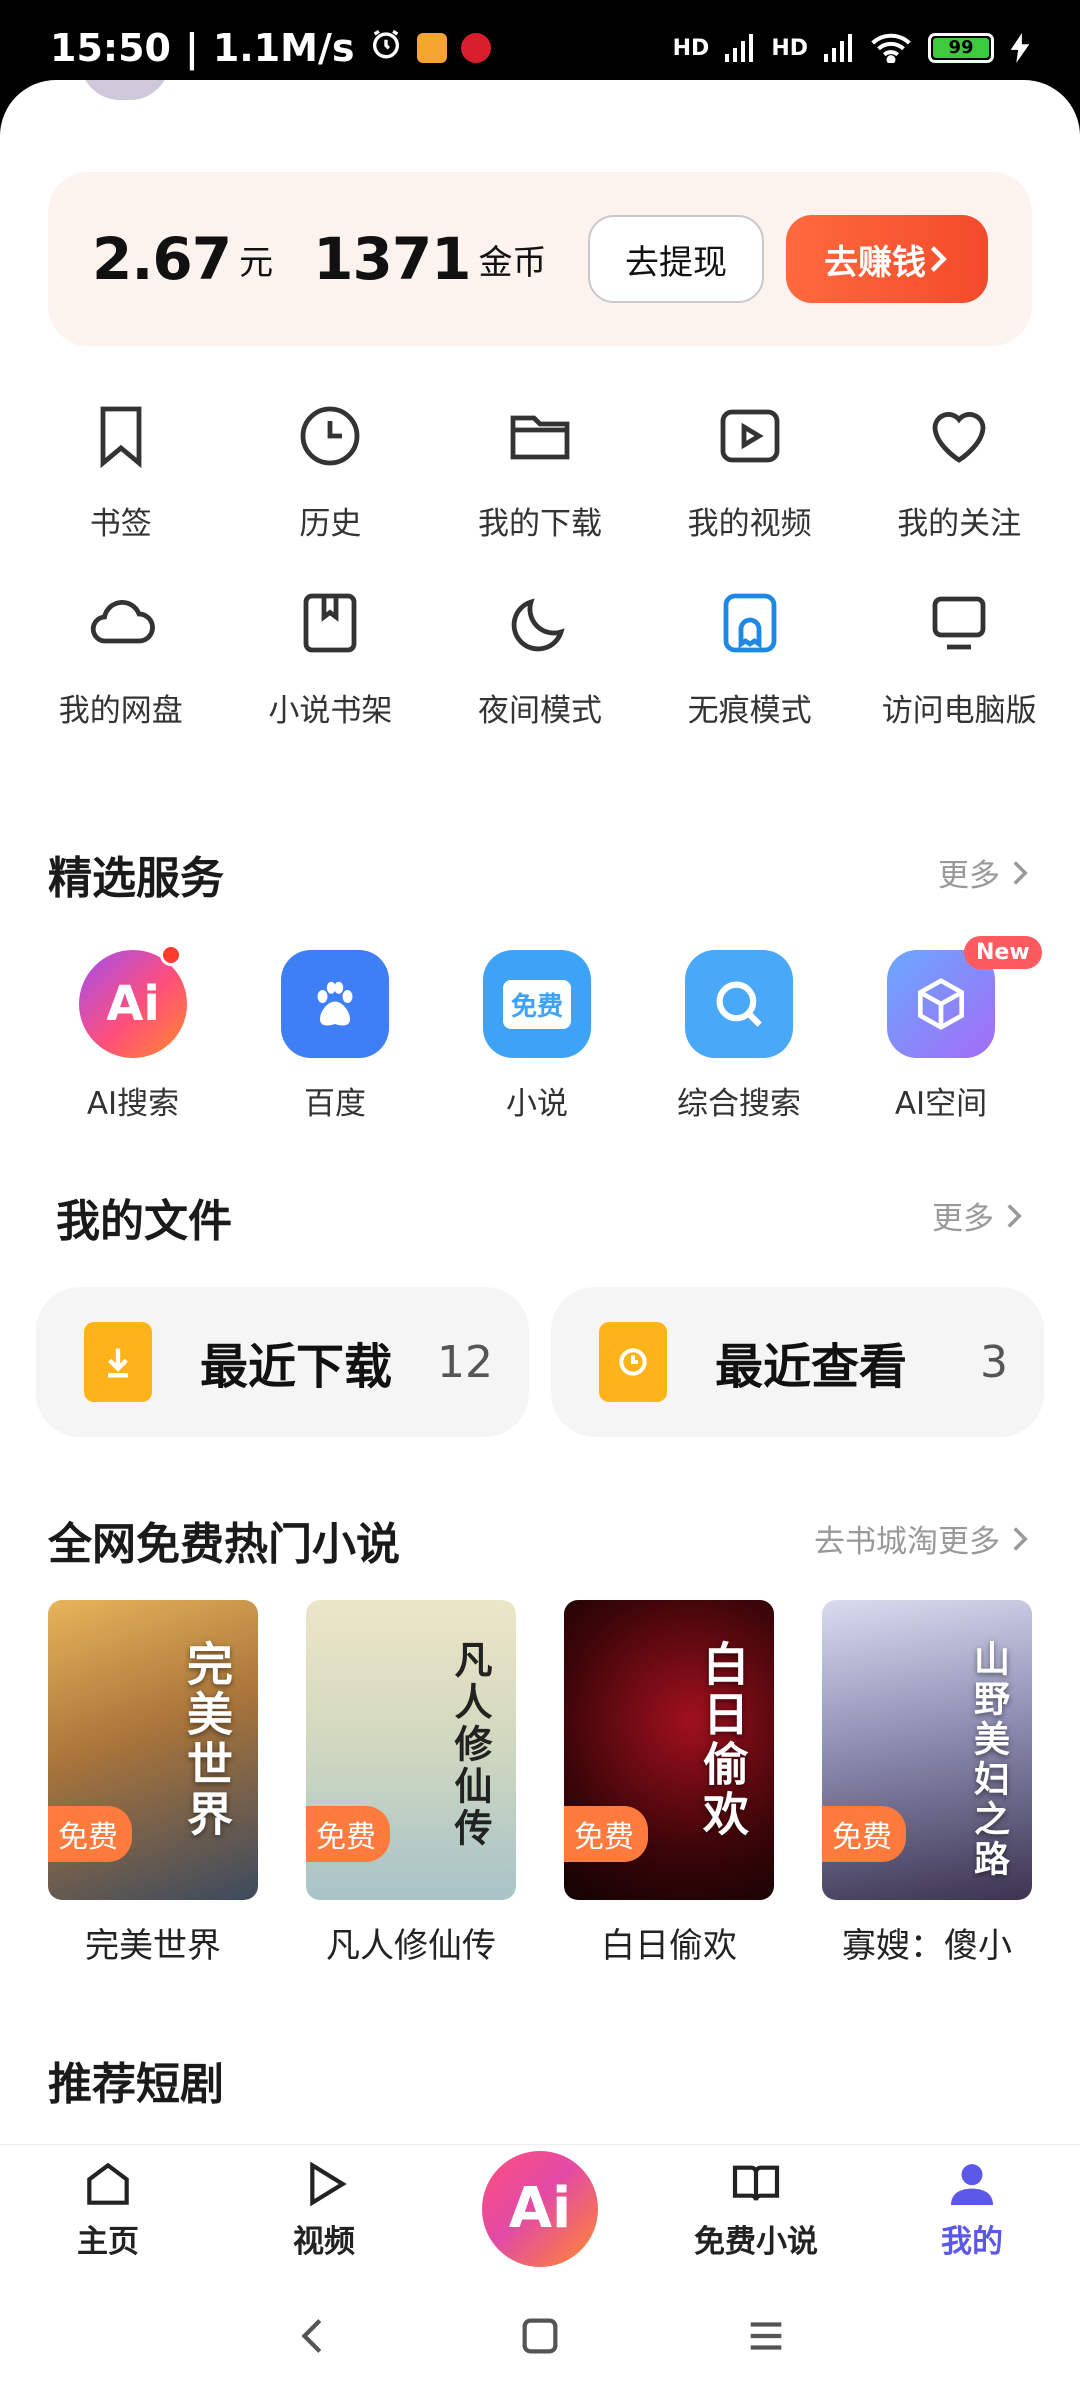  Describe the element at coordinates (125, 90) in the screenshot. I see `avatar` at that location.